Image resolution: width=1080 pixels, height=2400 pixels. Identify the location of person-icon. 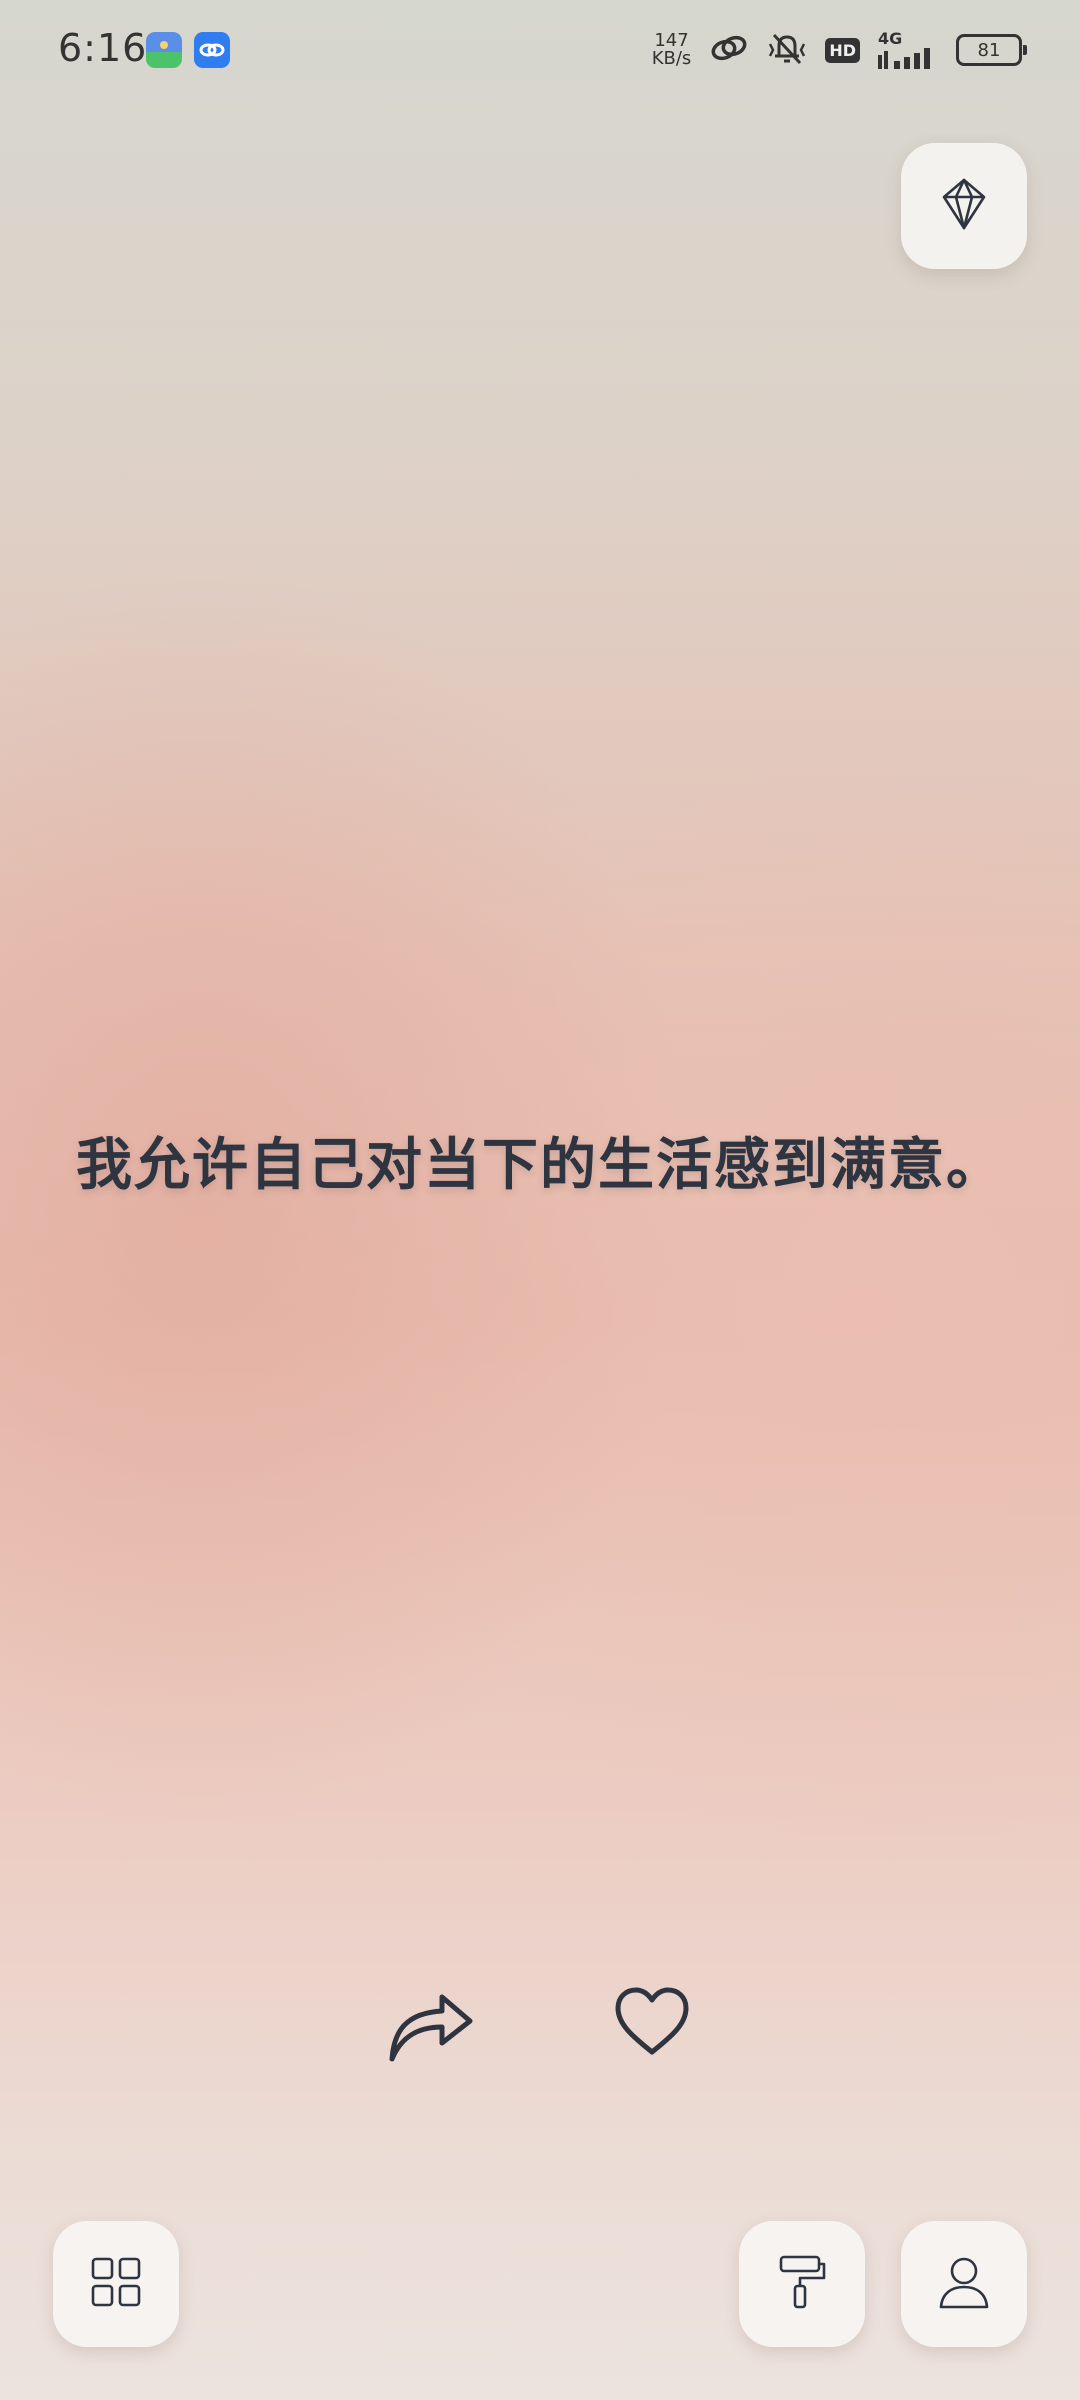
(964, 2284).